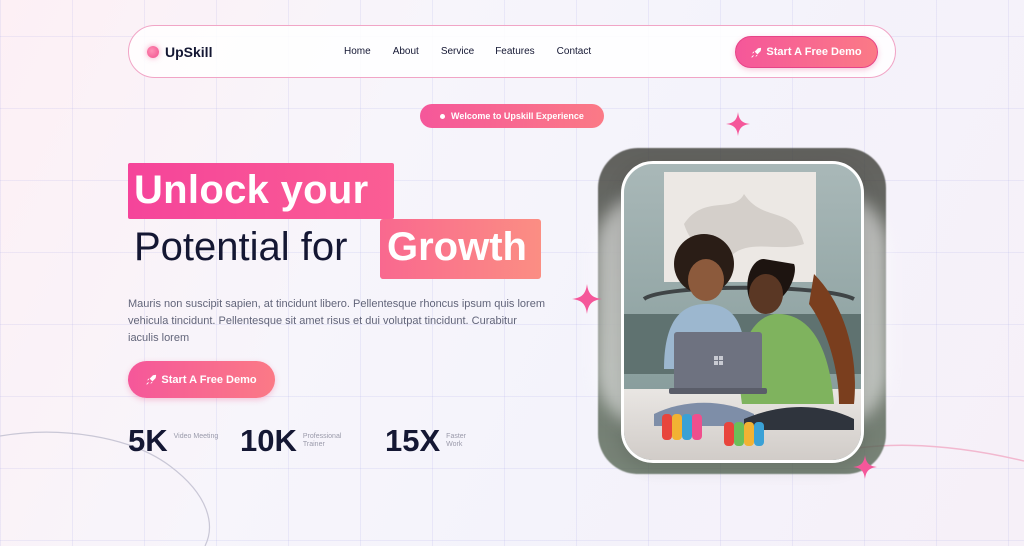 The height and width of the screenshot is (546, 1024). What do you see at coordinates (268, 440) in the screenshot?
I see `stat-value: 10K` at bounding box center [268, 440].